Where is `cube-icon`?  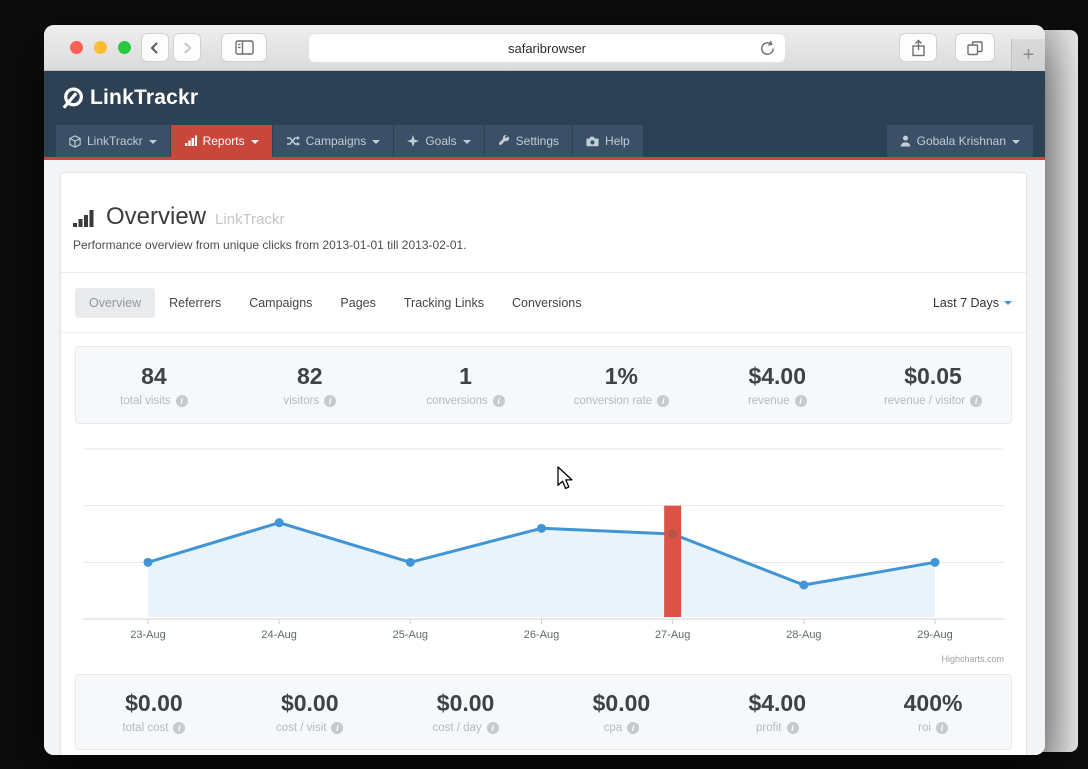
cube-icon is located at coordinates (75, 141).